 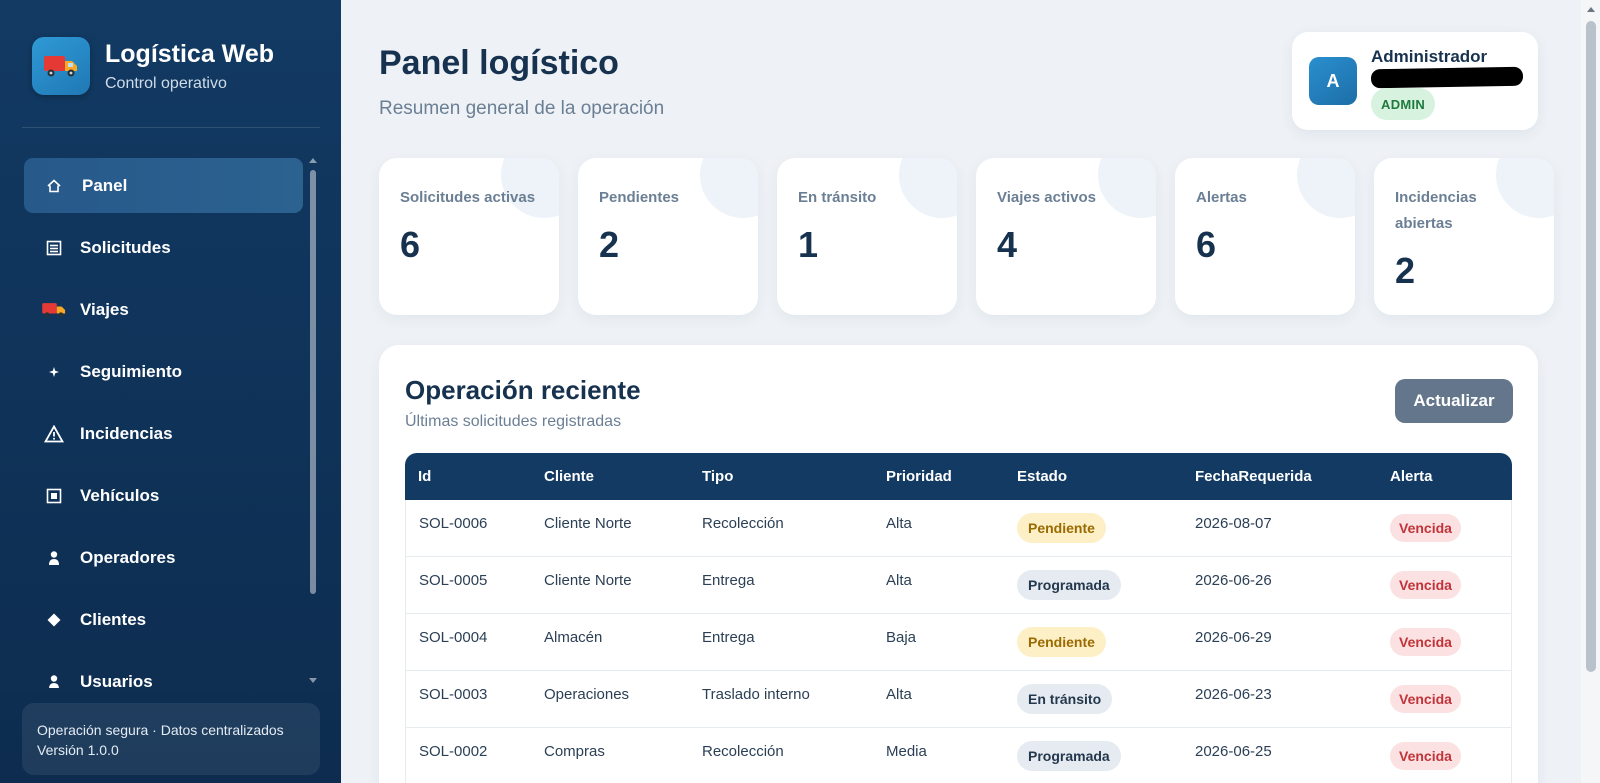 What do you see at coordinates (128, 557) in the screenshot?
I see `sidebar-item-label: Operadores` at bounding box center [128, 557].